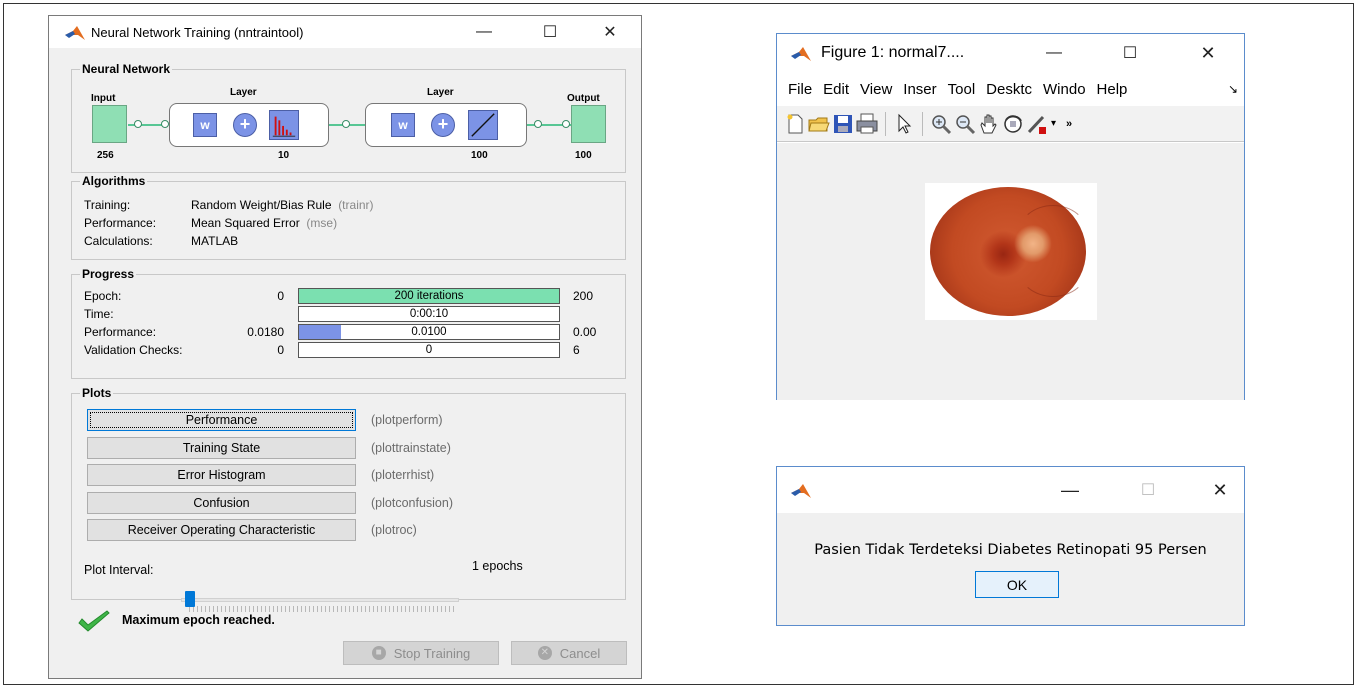 This screenshot has height=688, width=1357. What do you see at coordinates (583, 155) in the screenshot?
I see `output-size: 100` at bounding box center [583, 155].